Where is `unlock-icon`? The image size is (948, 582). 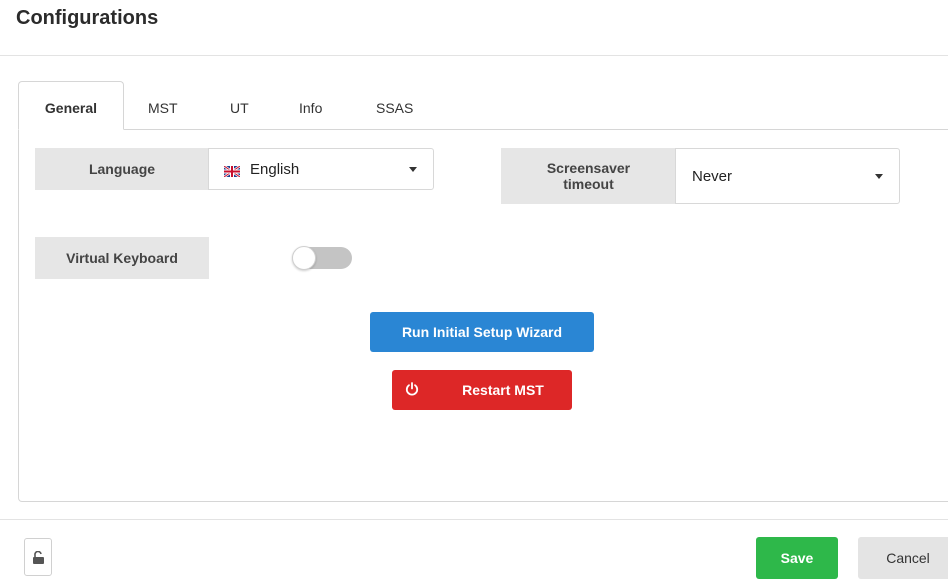 unlock-icon is located at coordinates (38, 557).